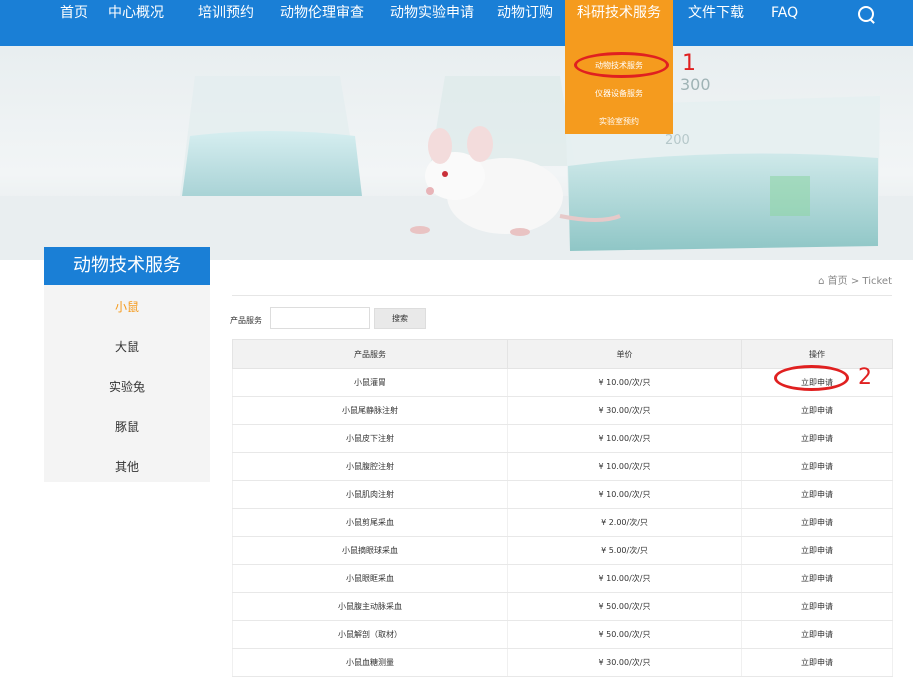  I want to click on table-row: 小鼠腹主动脉采血 ¥ 50.00/次/只 立即申请, so click(562, 606).